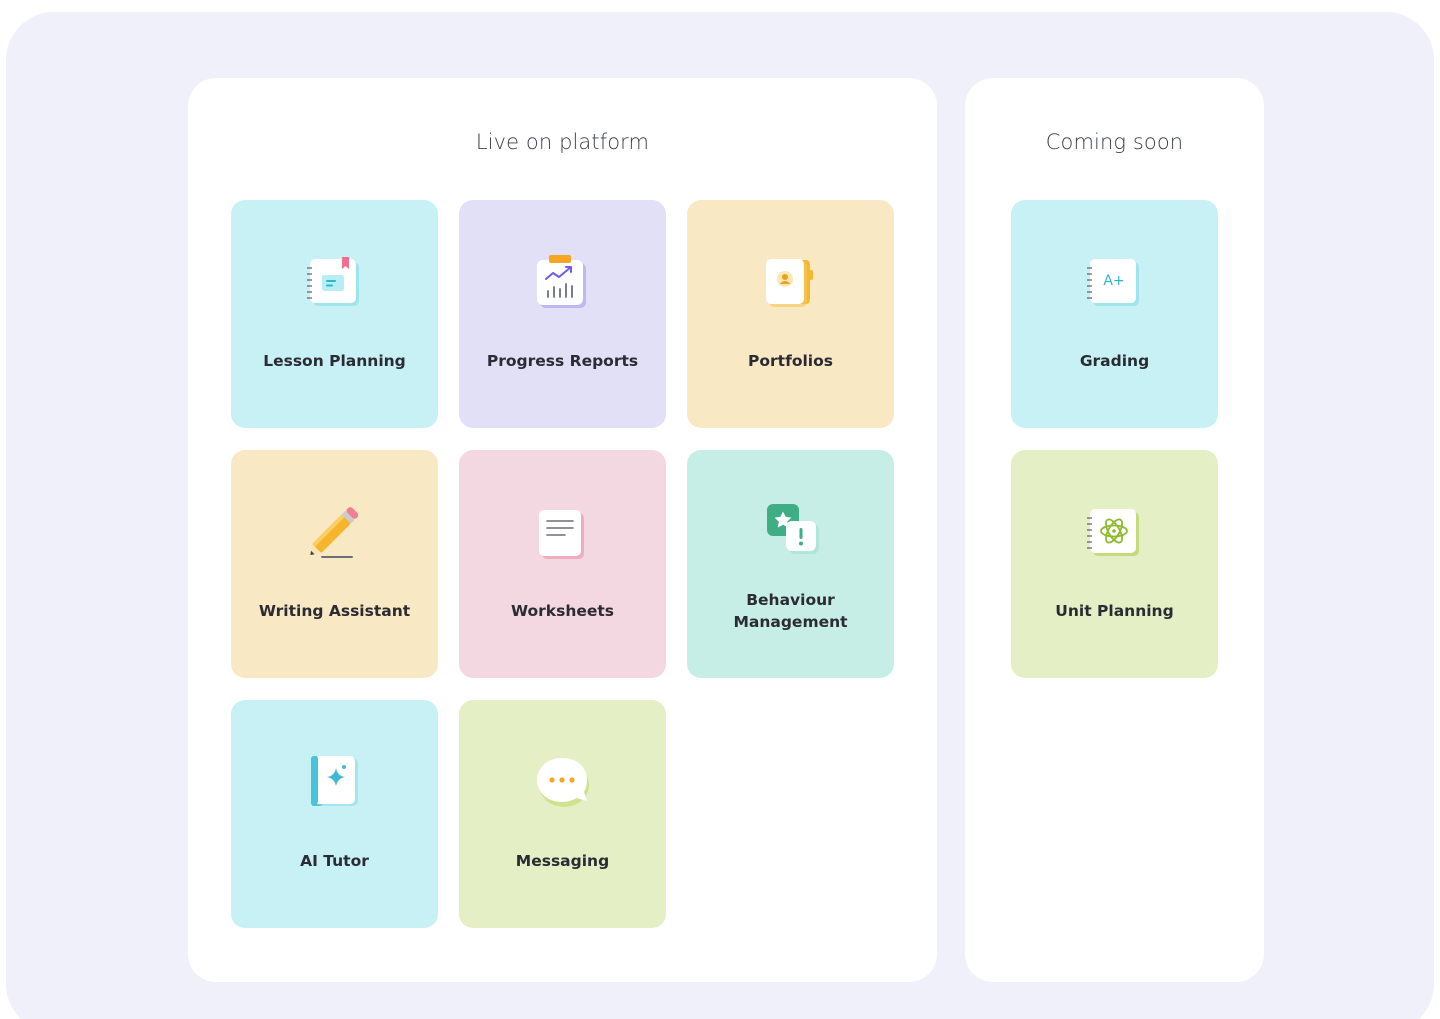  What do you see at coordinates (791, 283) in the screenshot?
I see `portfolio-folder-icon` at bounding box center [791, 283].